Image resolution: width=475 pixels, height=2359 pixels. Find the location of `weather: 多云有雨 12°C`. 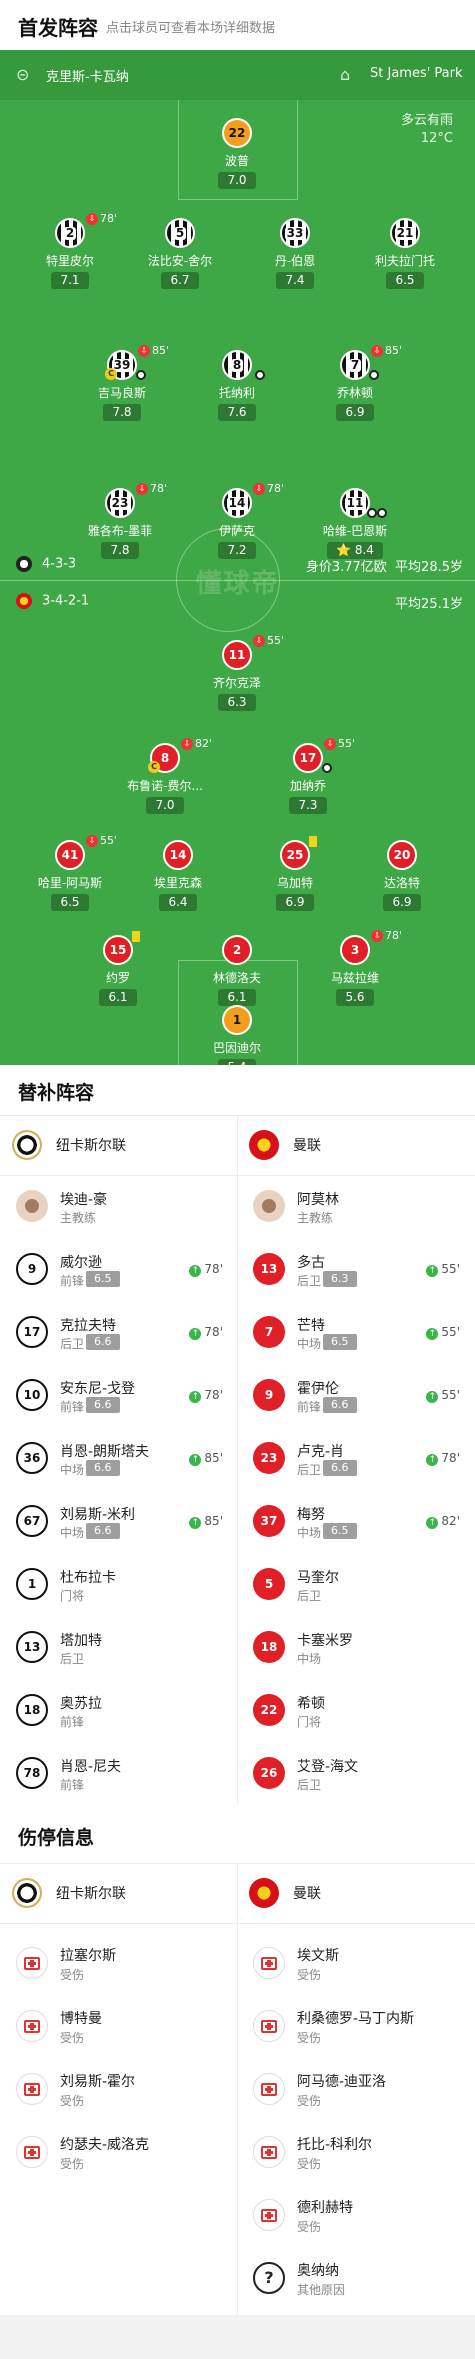

weather: 多云有雨 12°C is located at coordinates (427, 130).